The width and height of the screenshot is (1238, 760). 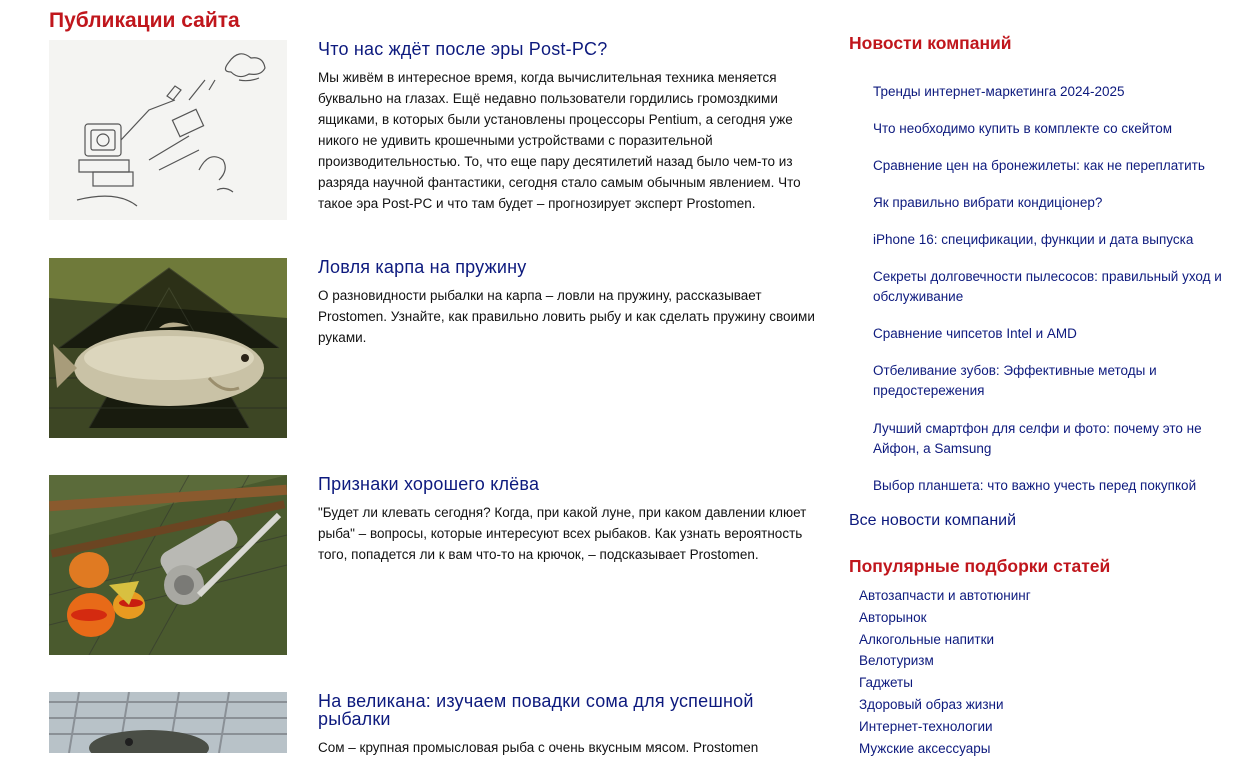 I want to click on list-item: Тренды интернет-маркетинга 2024-2025, so click(x=1049, y=92).